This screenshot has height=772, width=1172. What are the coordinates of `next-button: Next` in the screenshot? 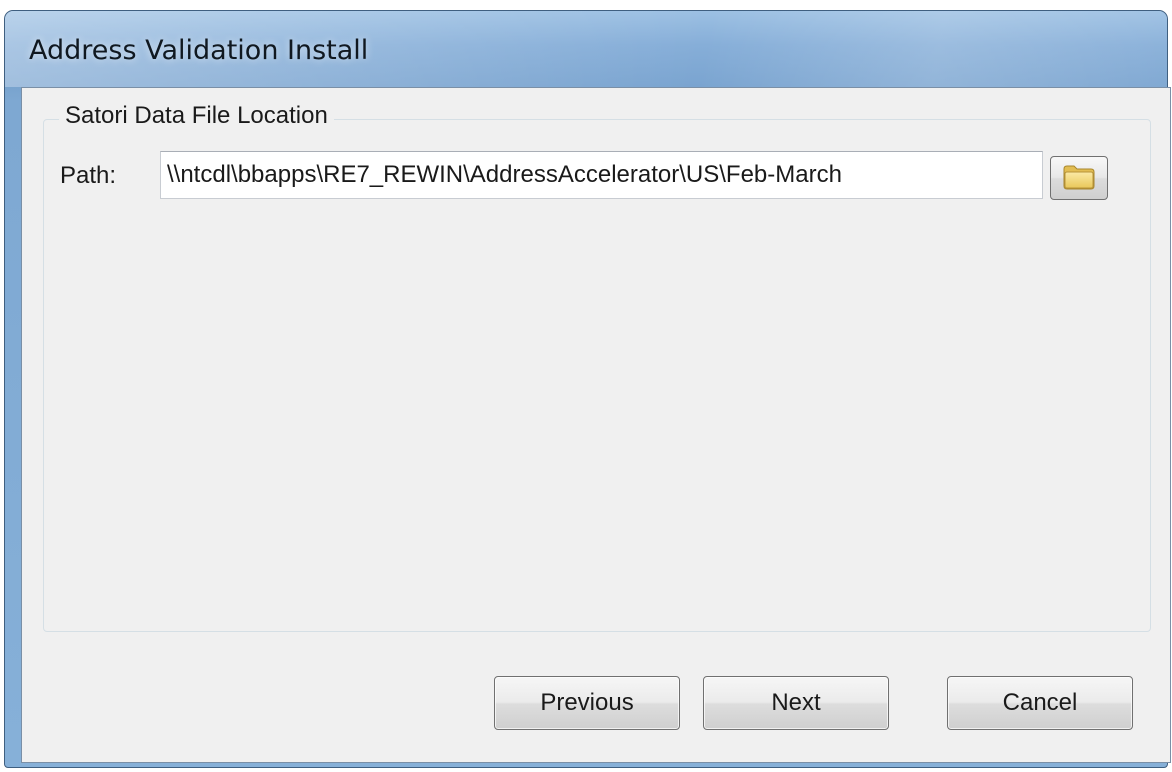 It's located at (796, 703).